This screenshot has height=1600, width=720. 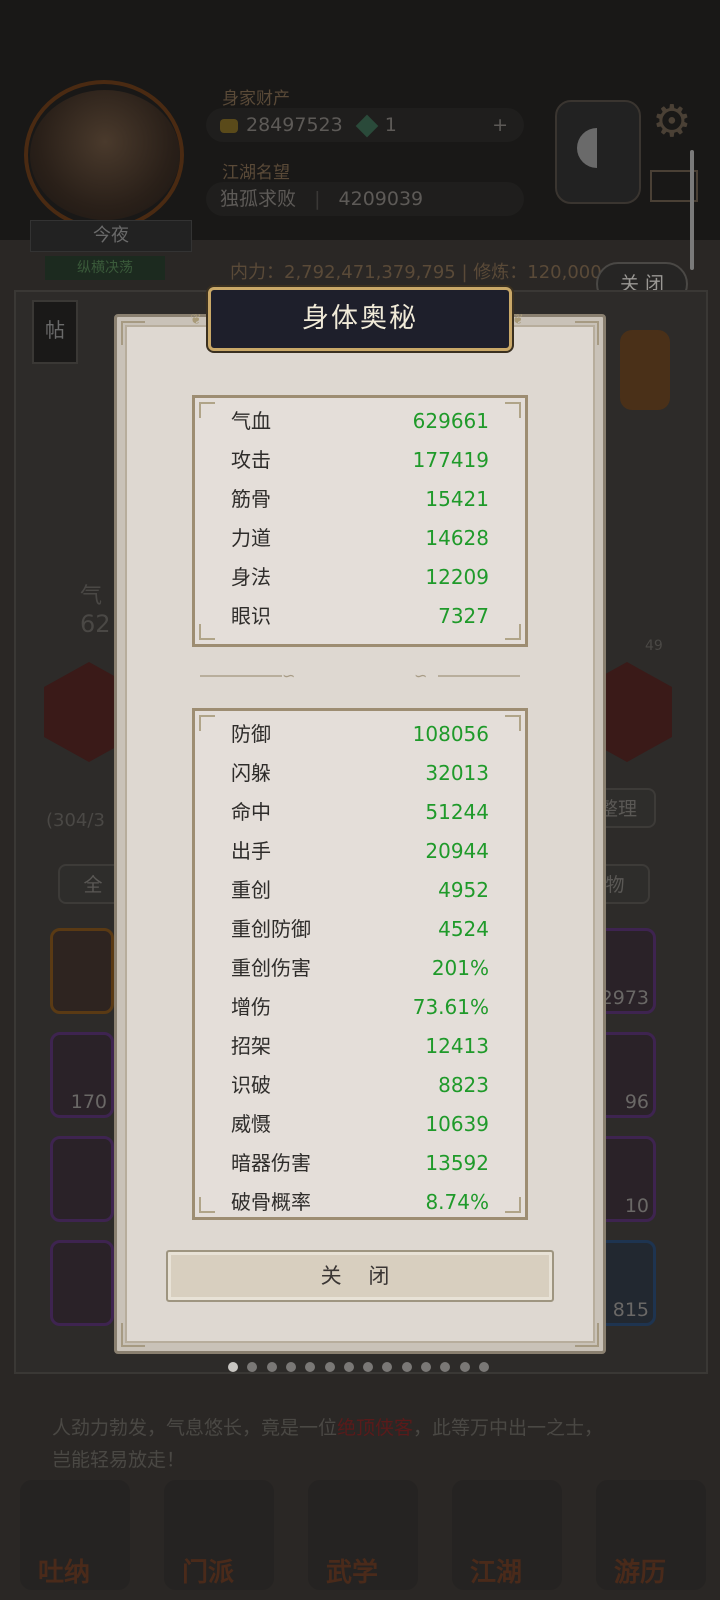 I want to click on stat-label: 闪躲, so click(x=251, y=773).